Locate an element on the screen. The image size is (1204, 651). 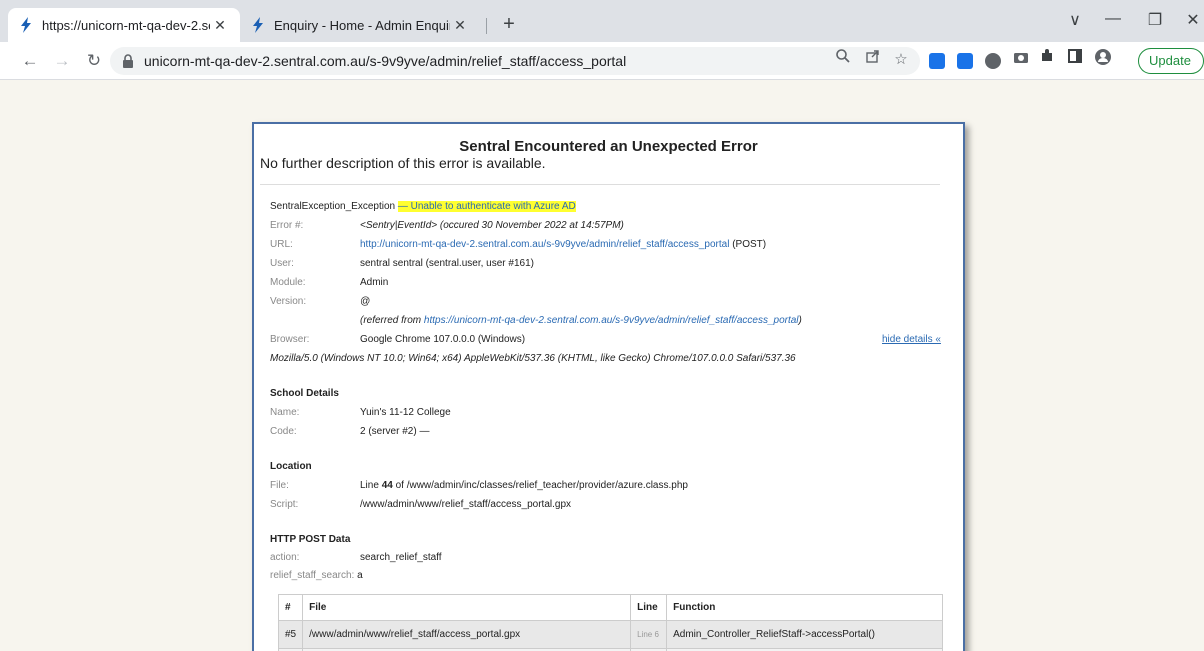
tab-title: https://unicorn-mt-qa-dev-2.sent is located at coordinates (126, 25).